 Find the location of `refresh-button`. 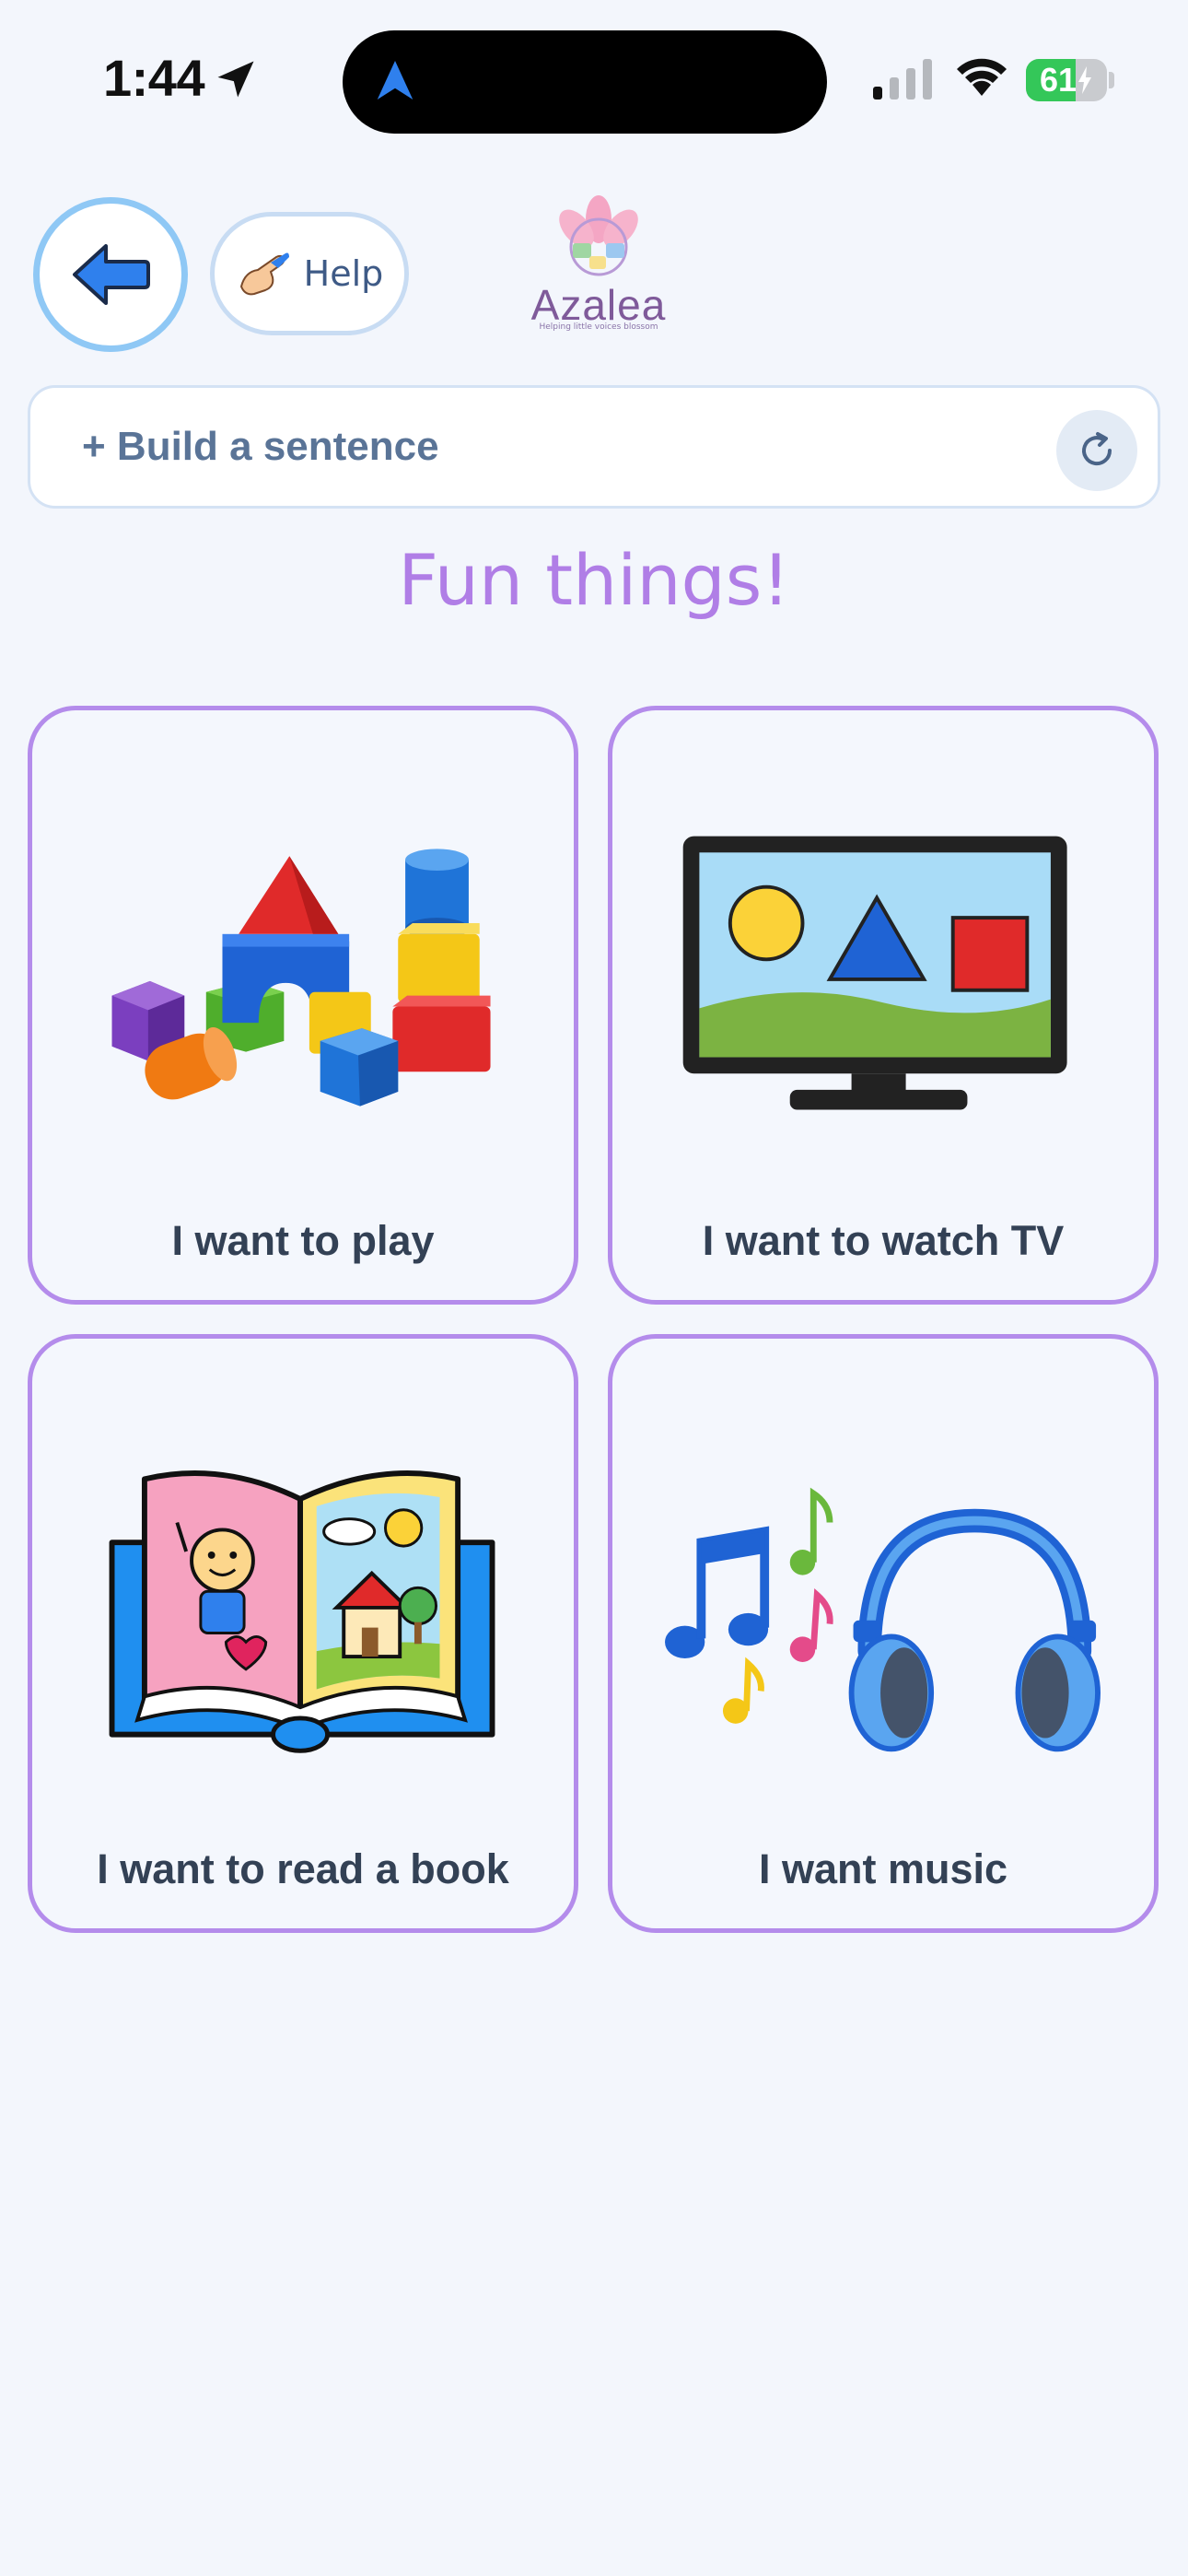

refresh-button is located at coordinates (1096, 450).